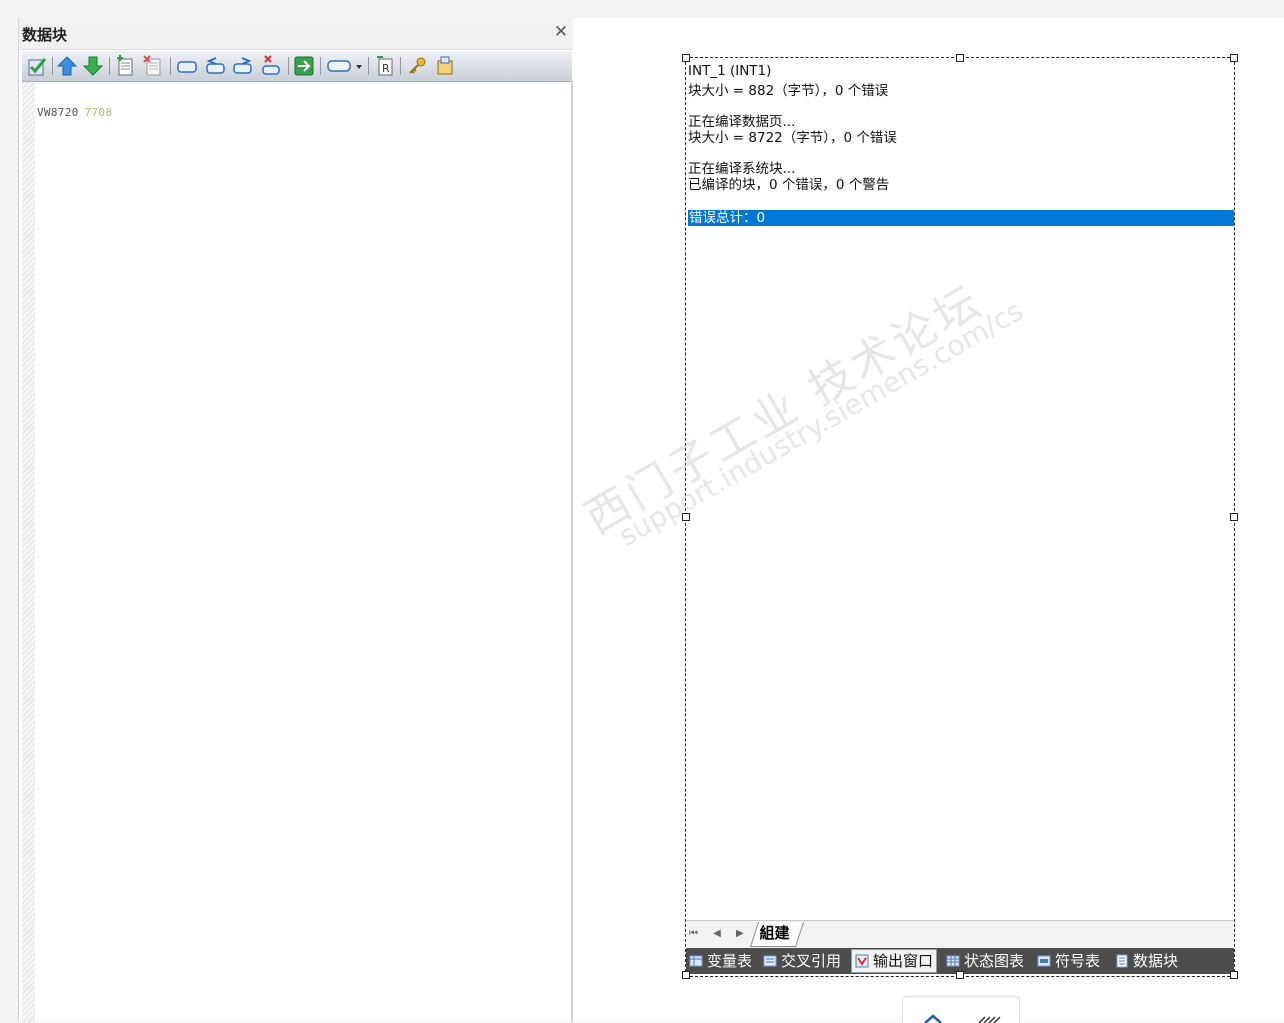  What do you see at coordinates (696, 961) in the screenshot?
I see `variable-table-icon` at bounding box center [696, 961].